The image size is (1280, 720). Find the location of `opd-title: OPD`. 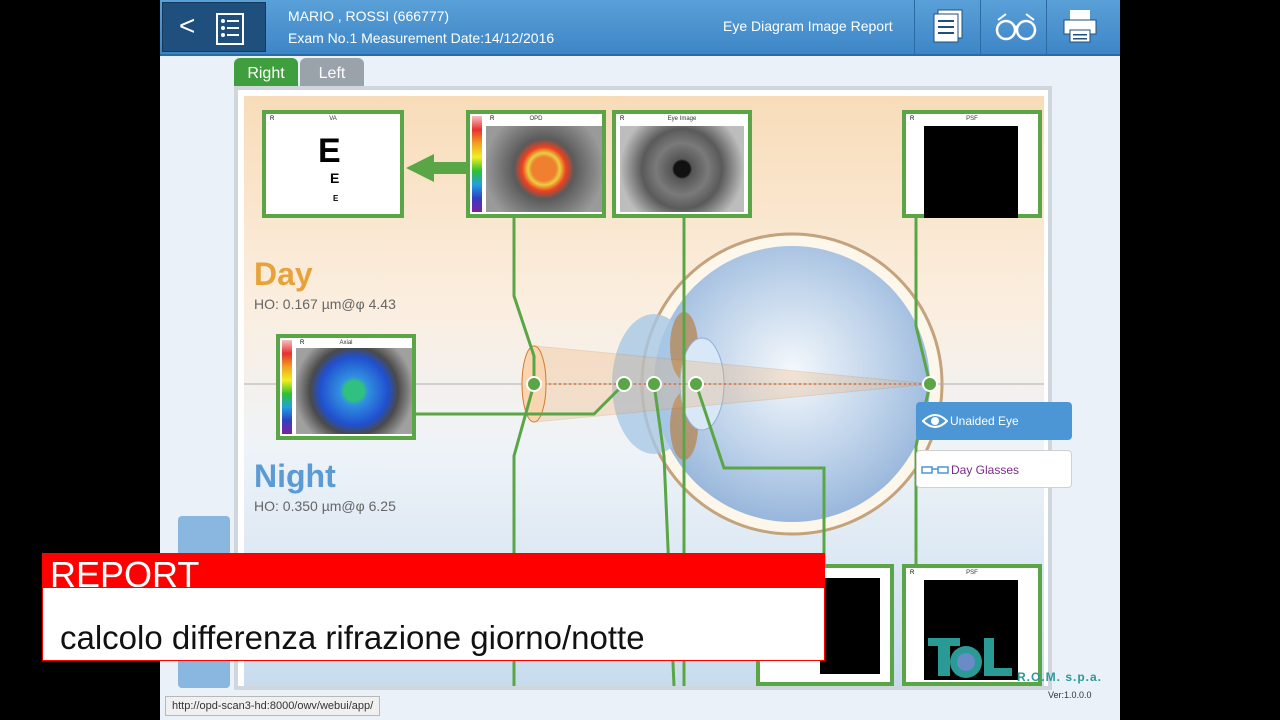

opd-title: OPD is located at coordinates (536, 119).